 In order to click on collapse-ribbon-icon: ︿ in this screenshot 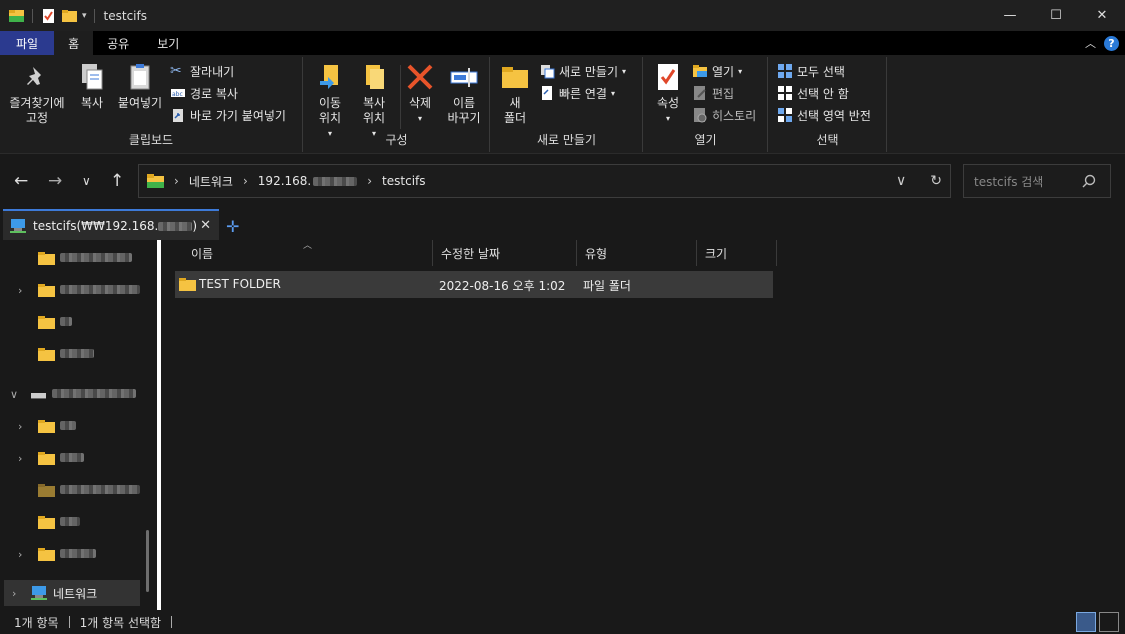, I will do `click(1090, 43)`.